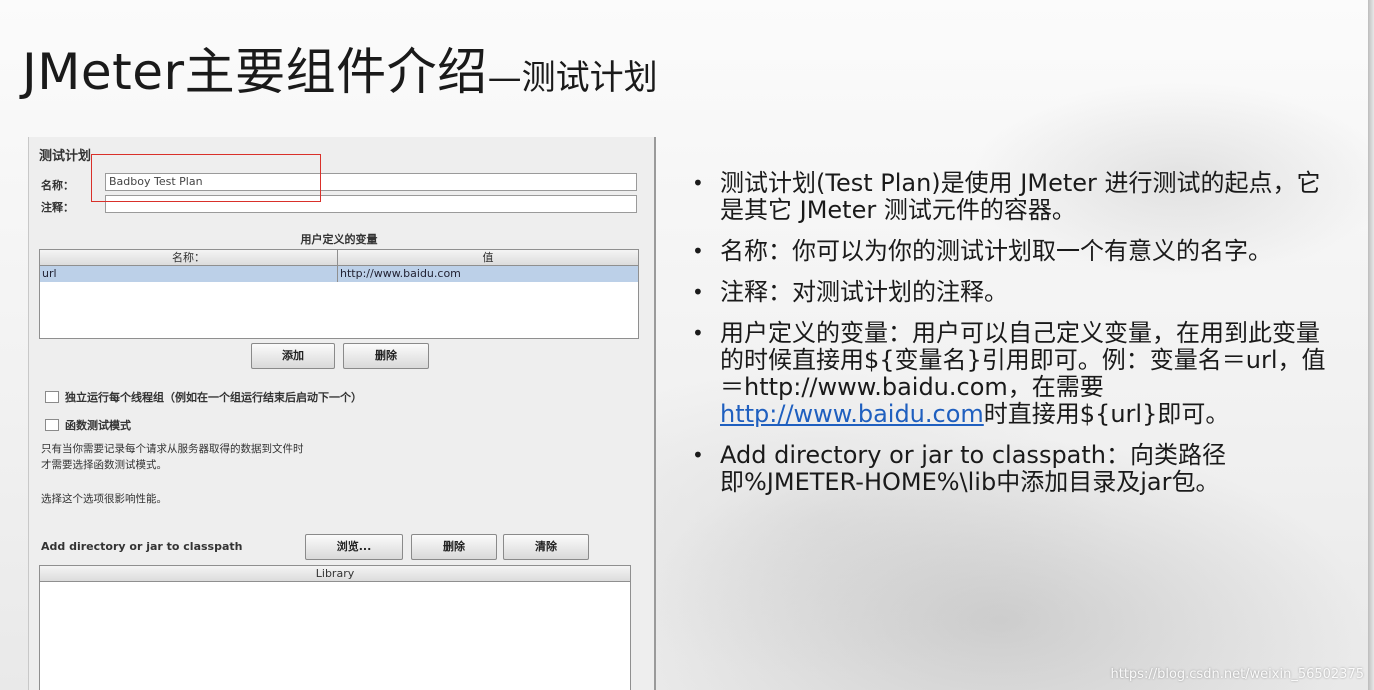 The width and height of the screenshot is (1374, 690). Describe the element at coordinates (255, 72) in the screenshot. I see `slide-title-main: JMeter主要组件介绍` at that location.